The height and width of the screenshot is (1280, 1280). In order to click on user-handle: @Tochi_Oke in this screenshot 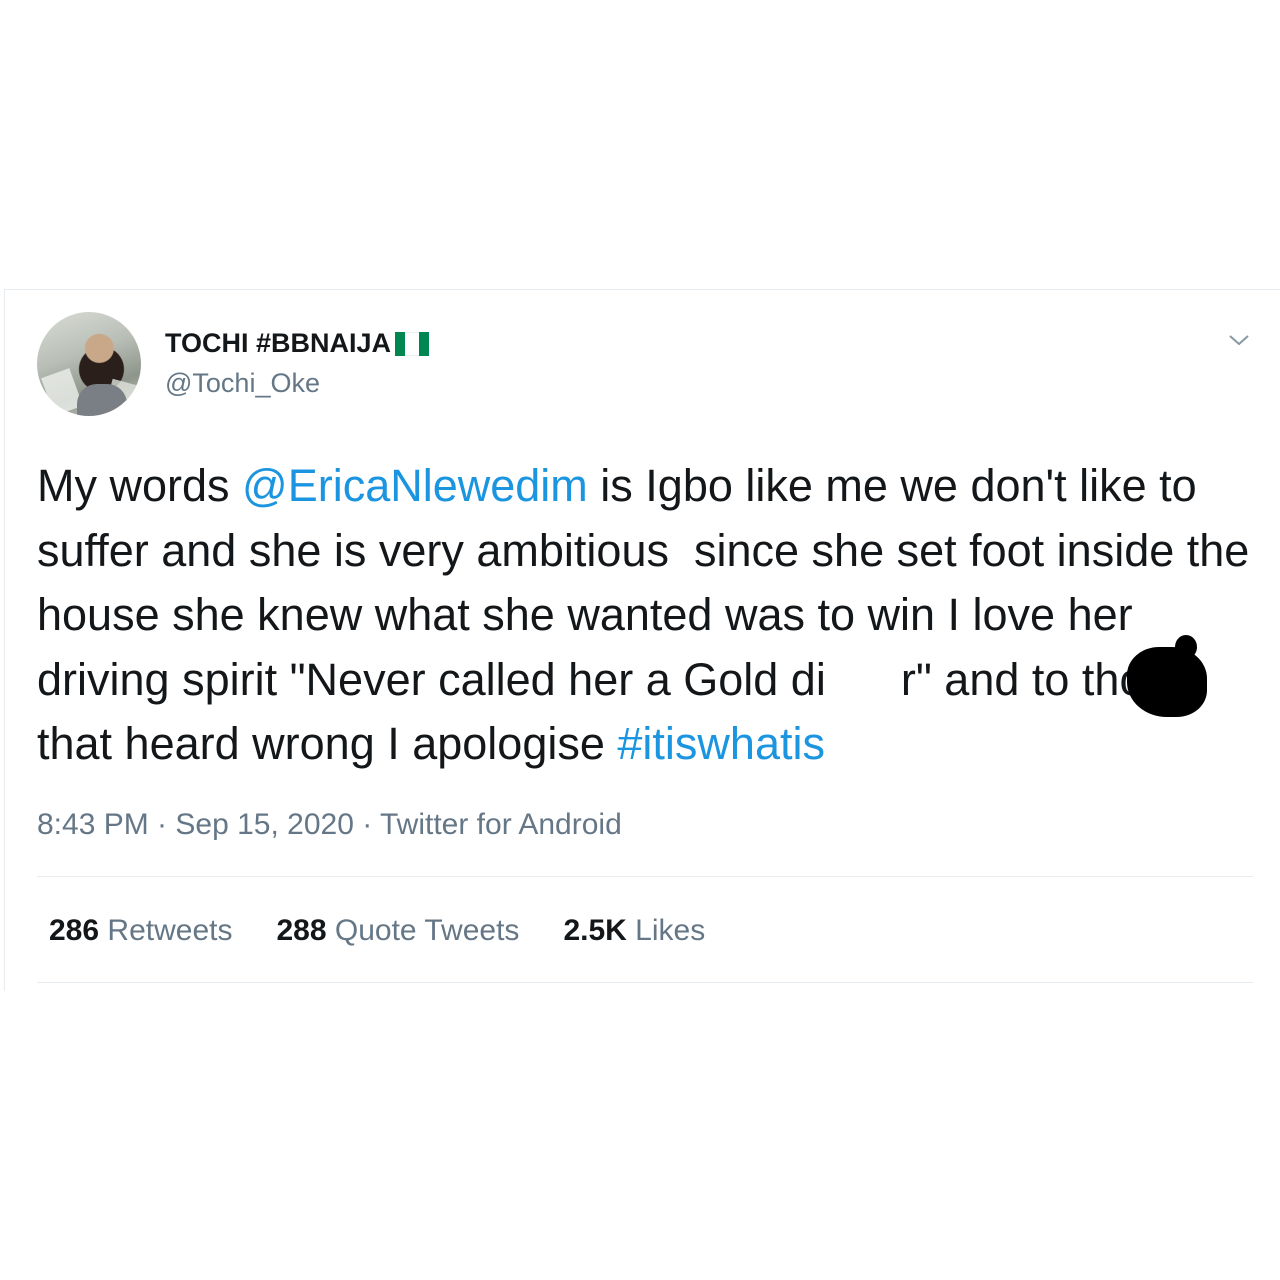, I will do `click(242, 383)`.